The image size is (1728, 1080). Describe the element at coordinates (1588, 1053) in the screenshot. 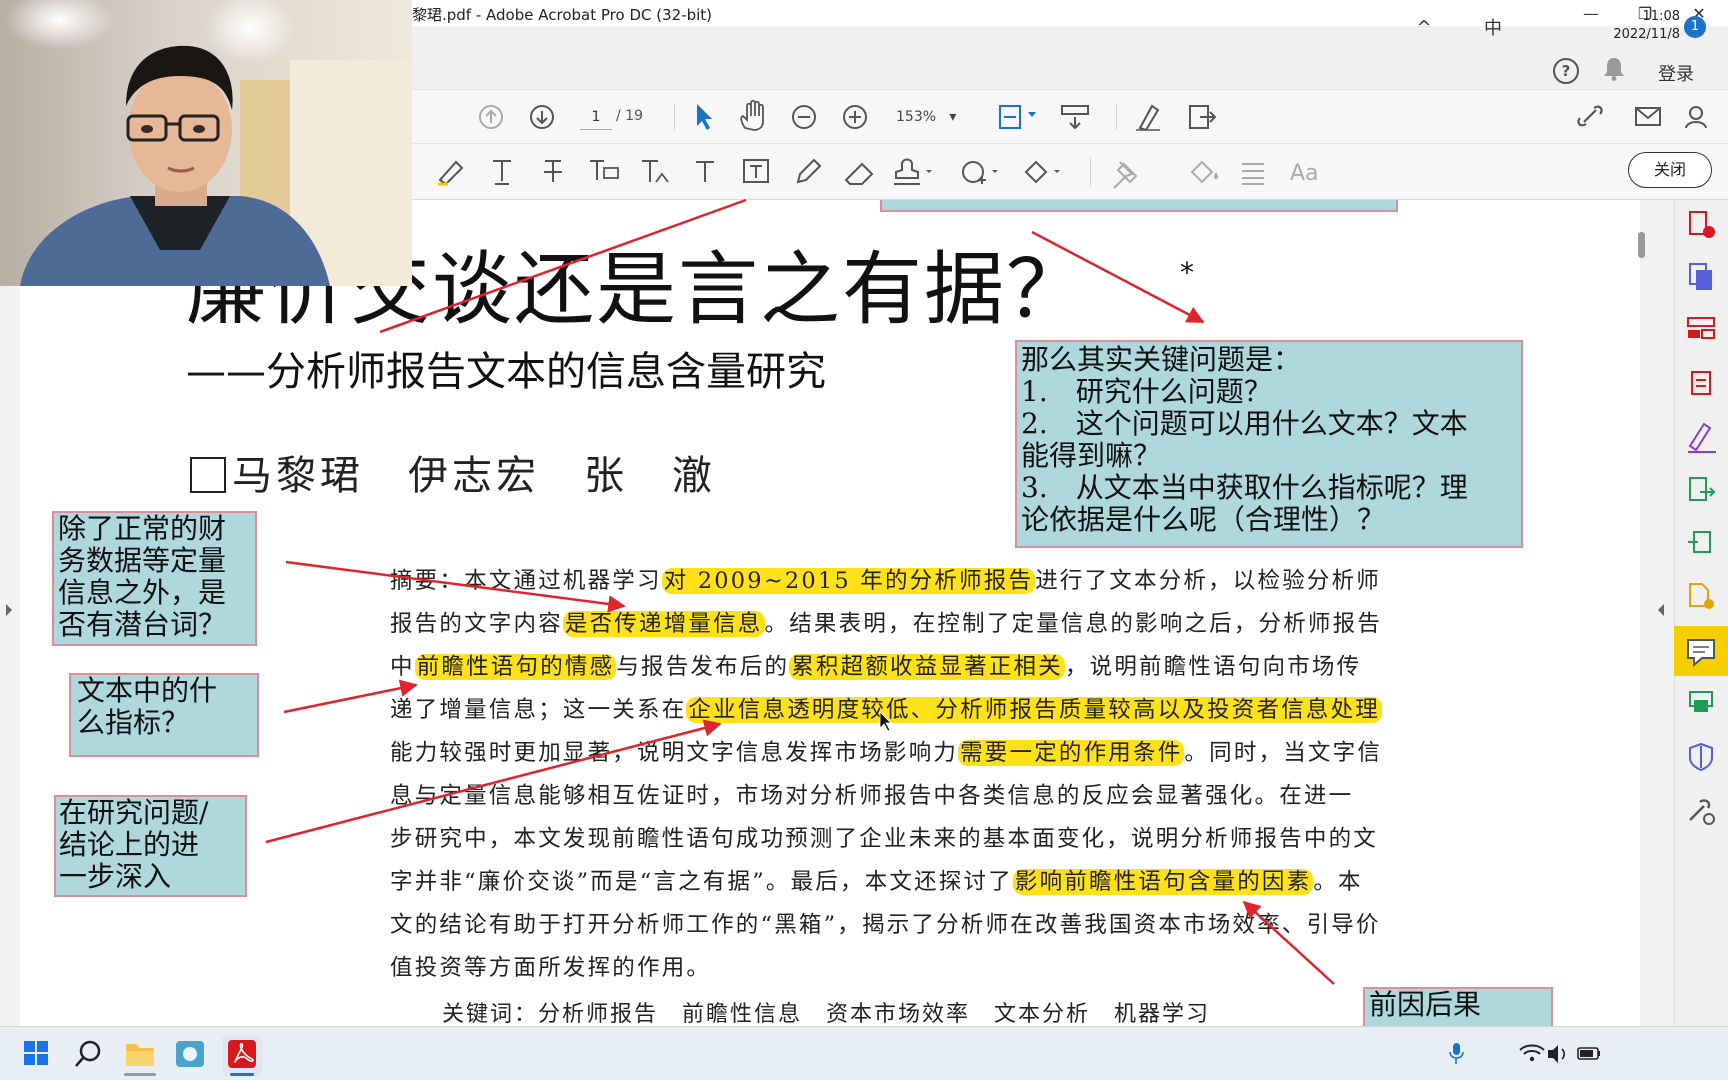

I see `battery-icon` at that location.